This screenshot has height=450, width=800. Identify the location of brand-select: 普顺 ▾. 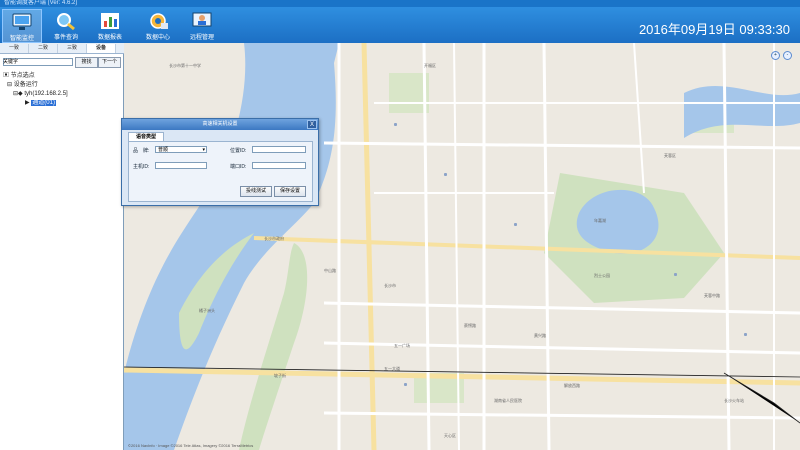
(181, 149).